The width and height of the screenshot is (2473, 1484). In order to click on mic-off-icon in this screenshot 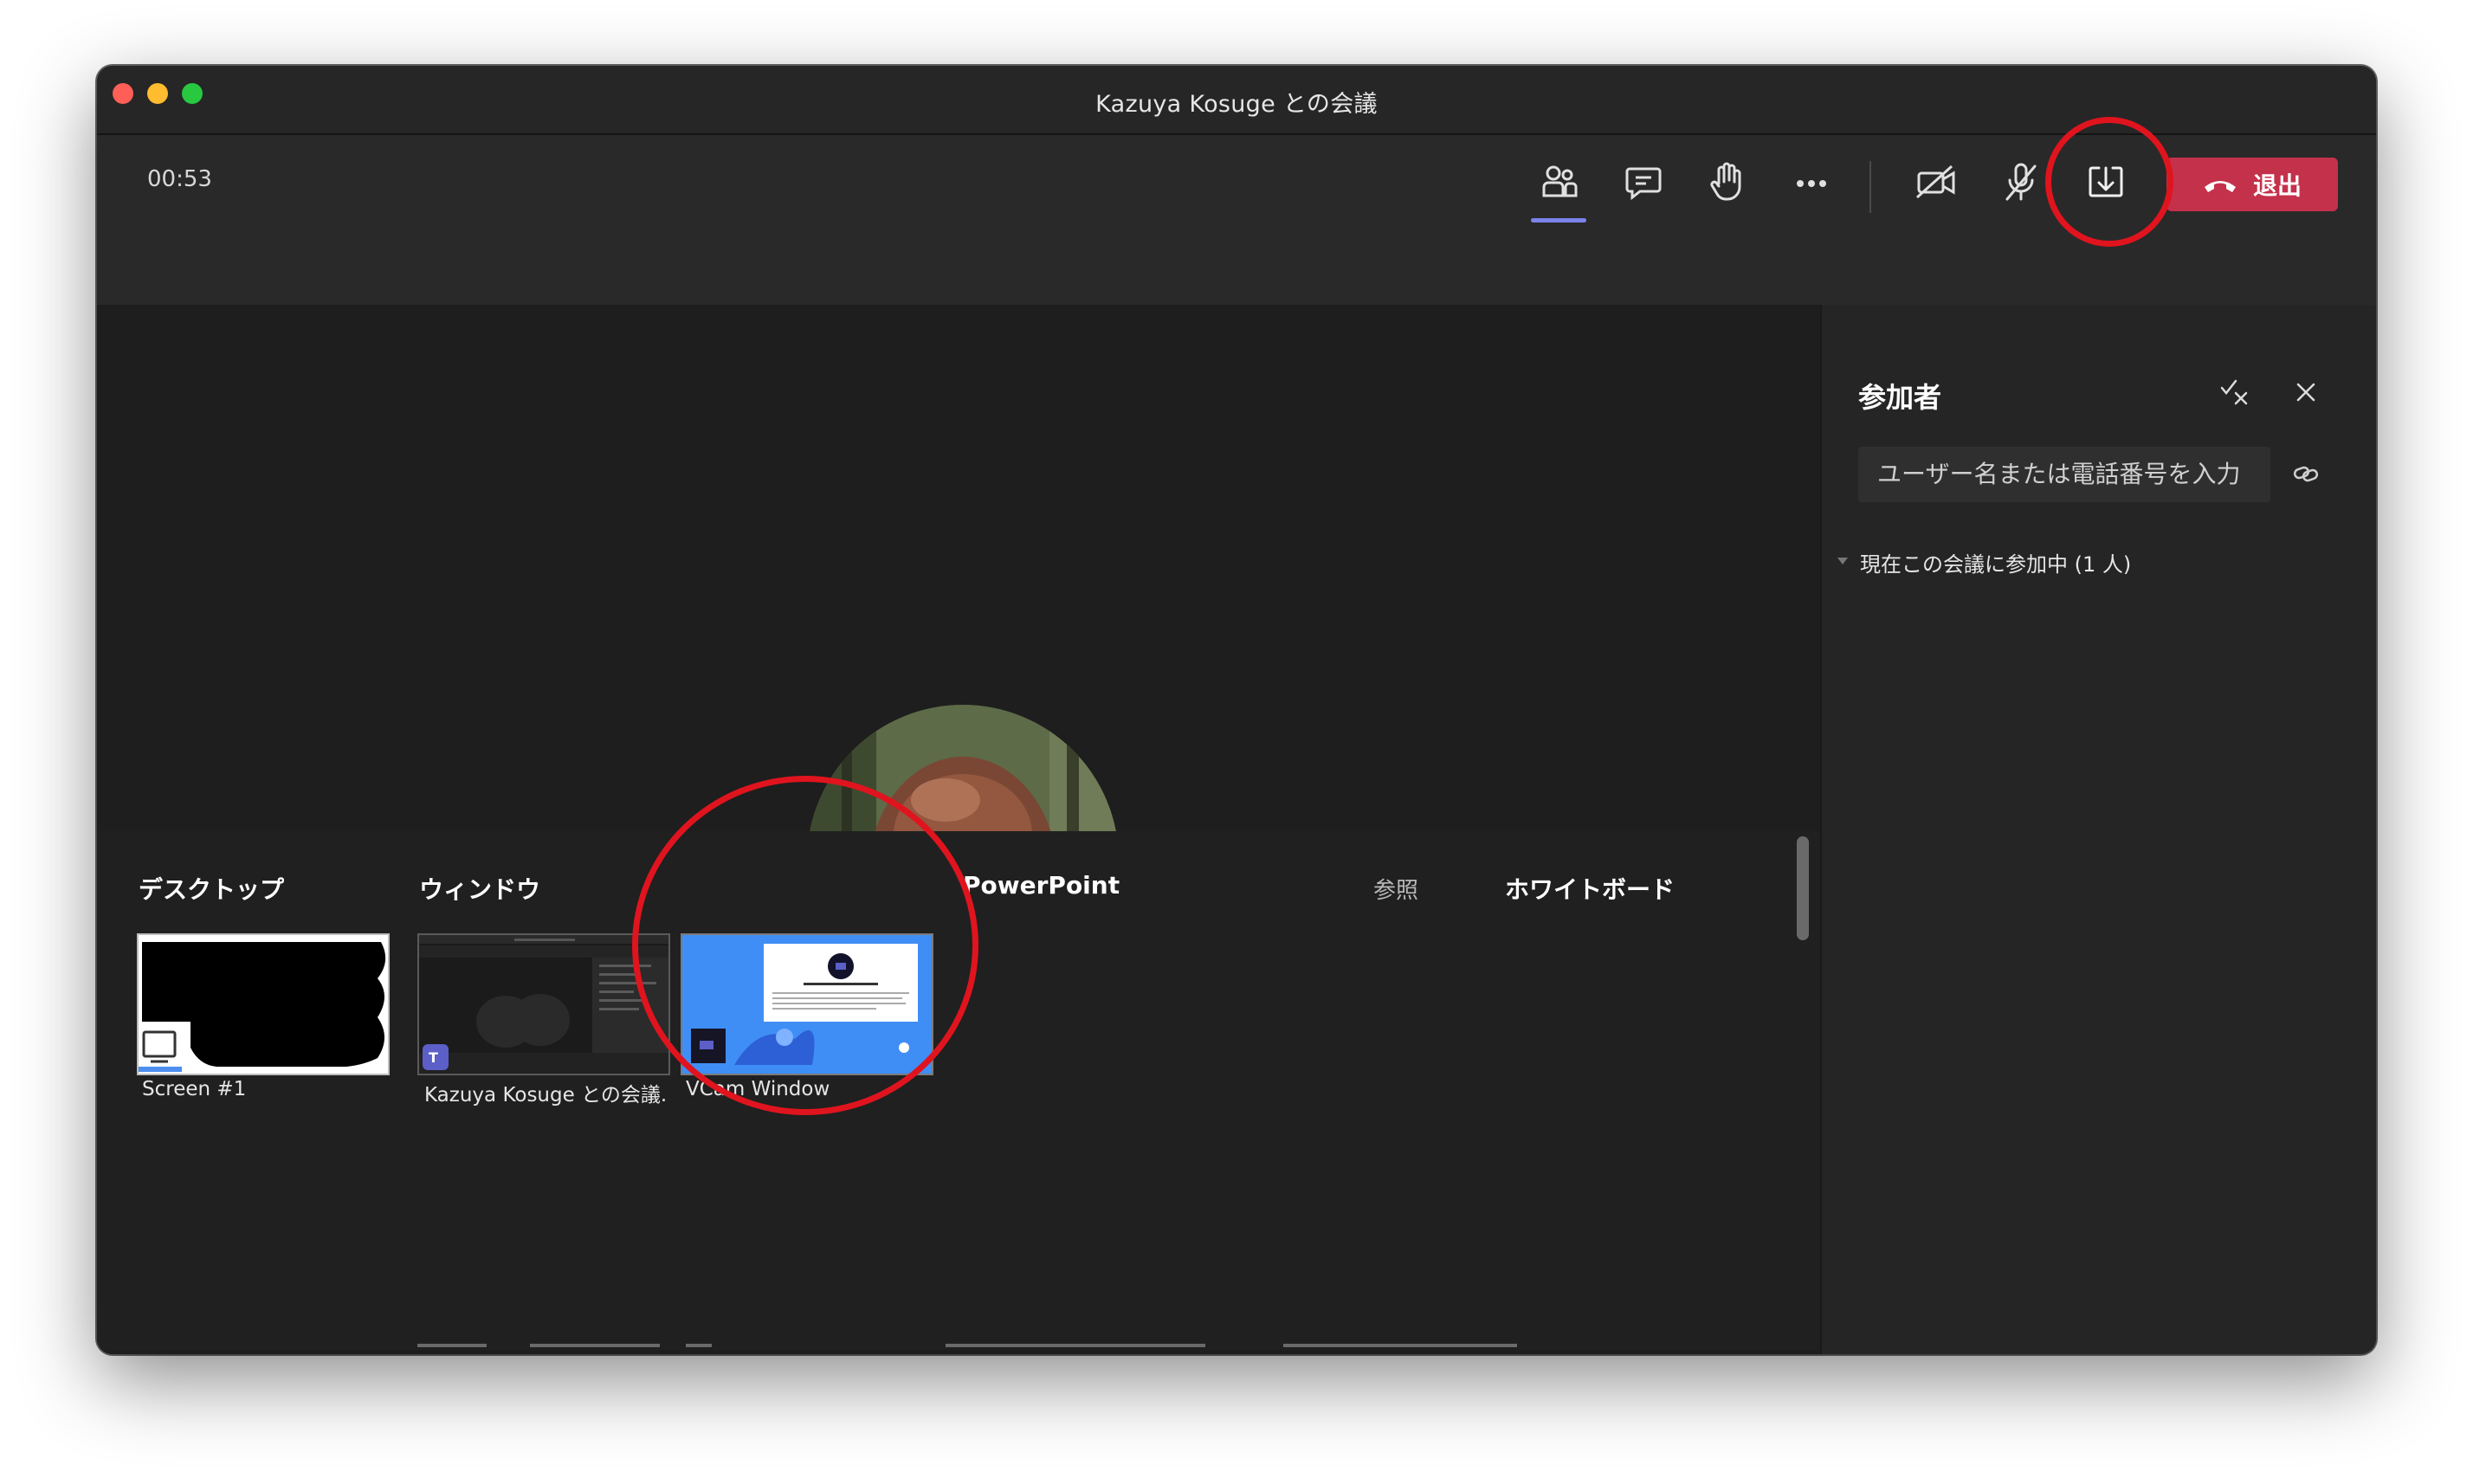, I will do `click(2021, 182)`.